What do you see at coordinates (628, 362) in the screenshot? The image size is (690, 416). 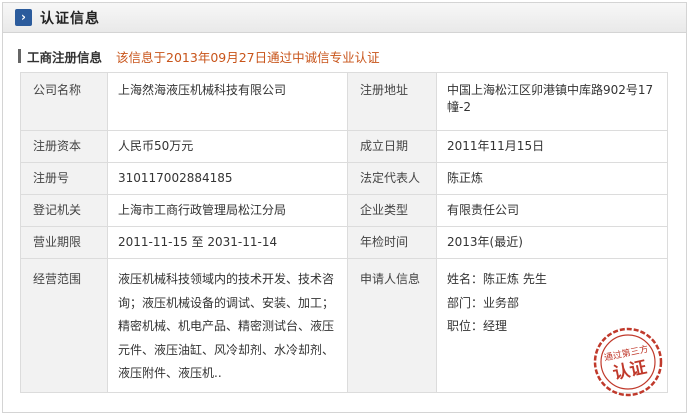 I see `certification-stamp-icon: 通过第三方 认证` at bounding box center [628, 362].